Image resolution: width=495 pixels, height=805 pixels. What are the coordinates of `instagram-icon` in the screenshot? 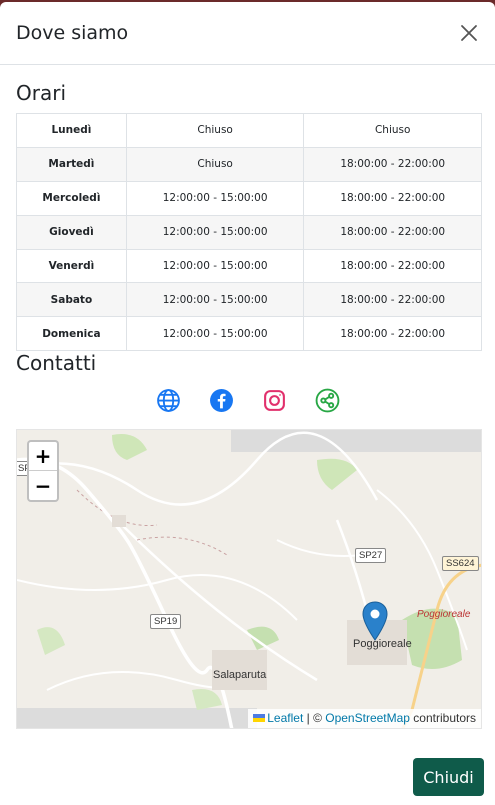 It's located at (274, 400).